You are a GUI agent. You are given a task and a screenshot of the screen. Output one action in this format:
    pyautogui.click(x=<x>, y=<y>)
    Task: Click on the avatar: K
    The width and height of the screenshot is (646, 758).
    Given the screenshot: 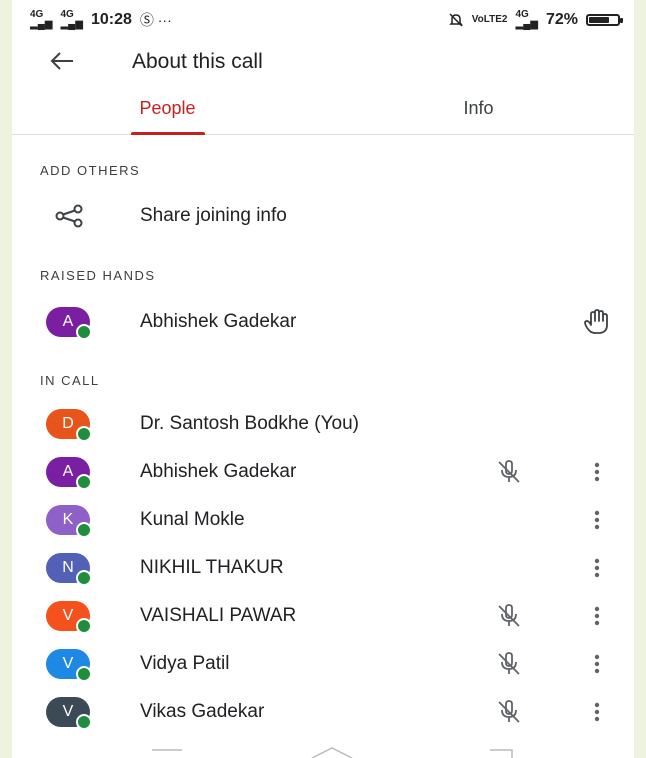 What is the action you would take?
    pyautogui.click(x=69, y=521)
    